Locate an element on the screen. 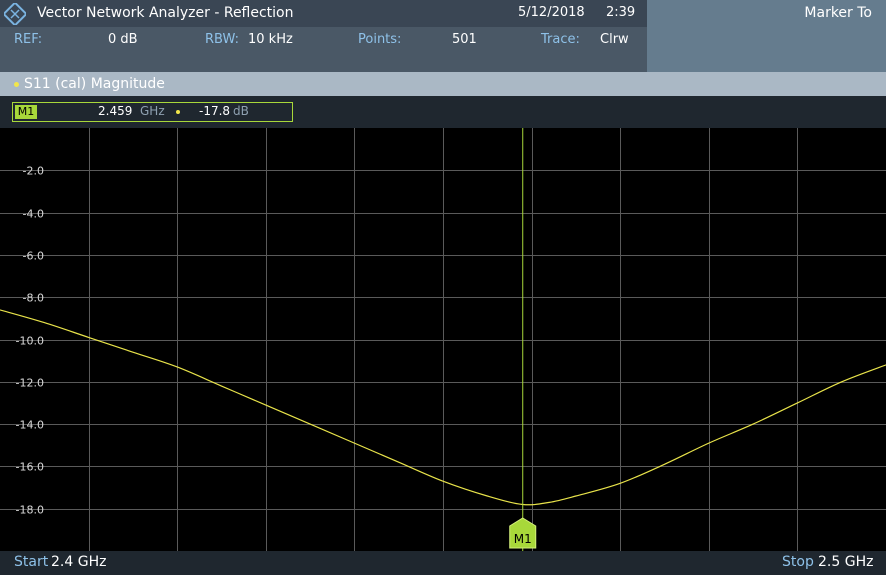 The image size is (886, 575). y-tick-label: -6.0 is located at coordinates (33, 256).